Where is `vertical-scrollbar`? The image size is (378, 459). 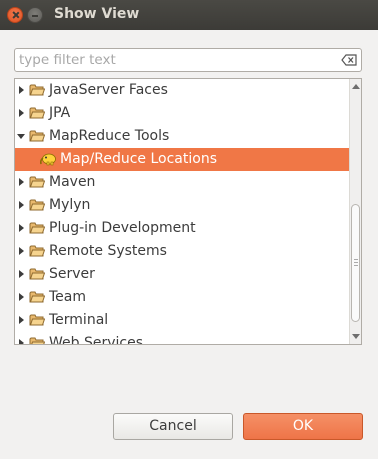 vertical-scrollbar is located at coordinates (355, 211).